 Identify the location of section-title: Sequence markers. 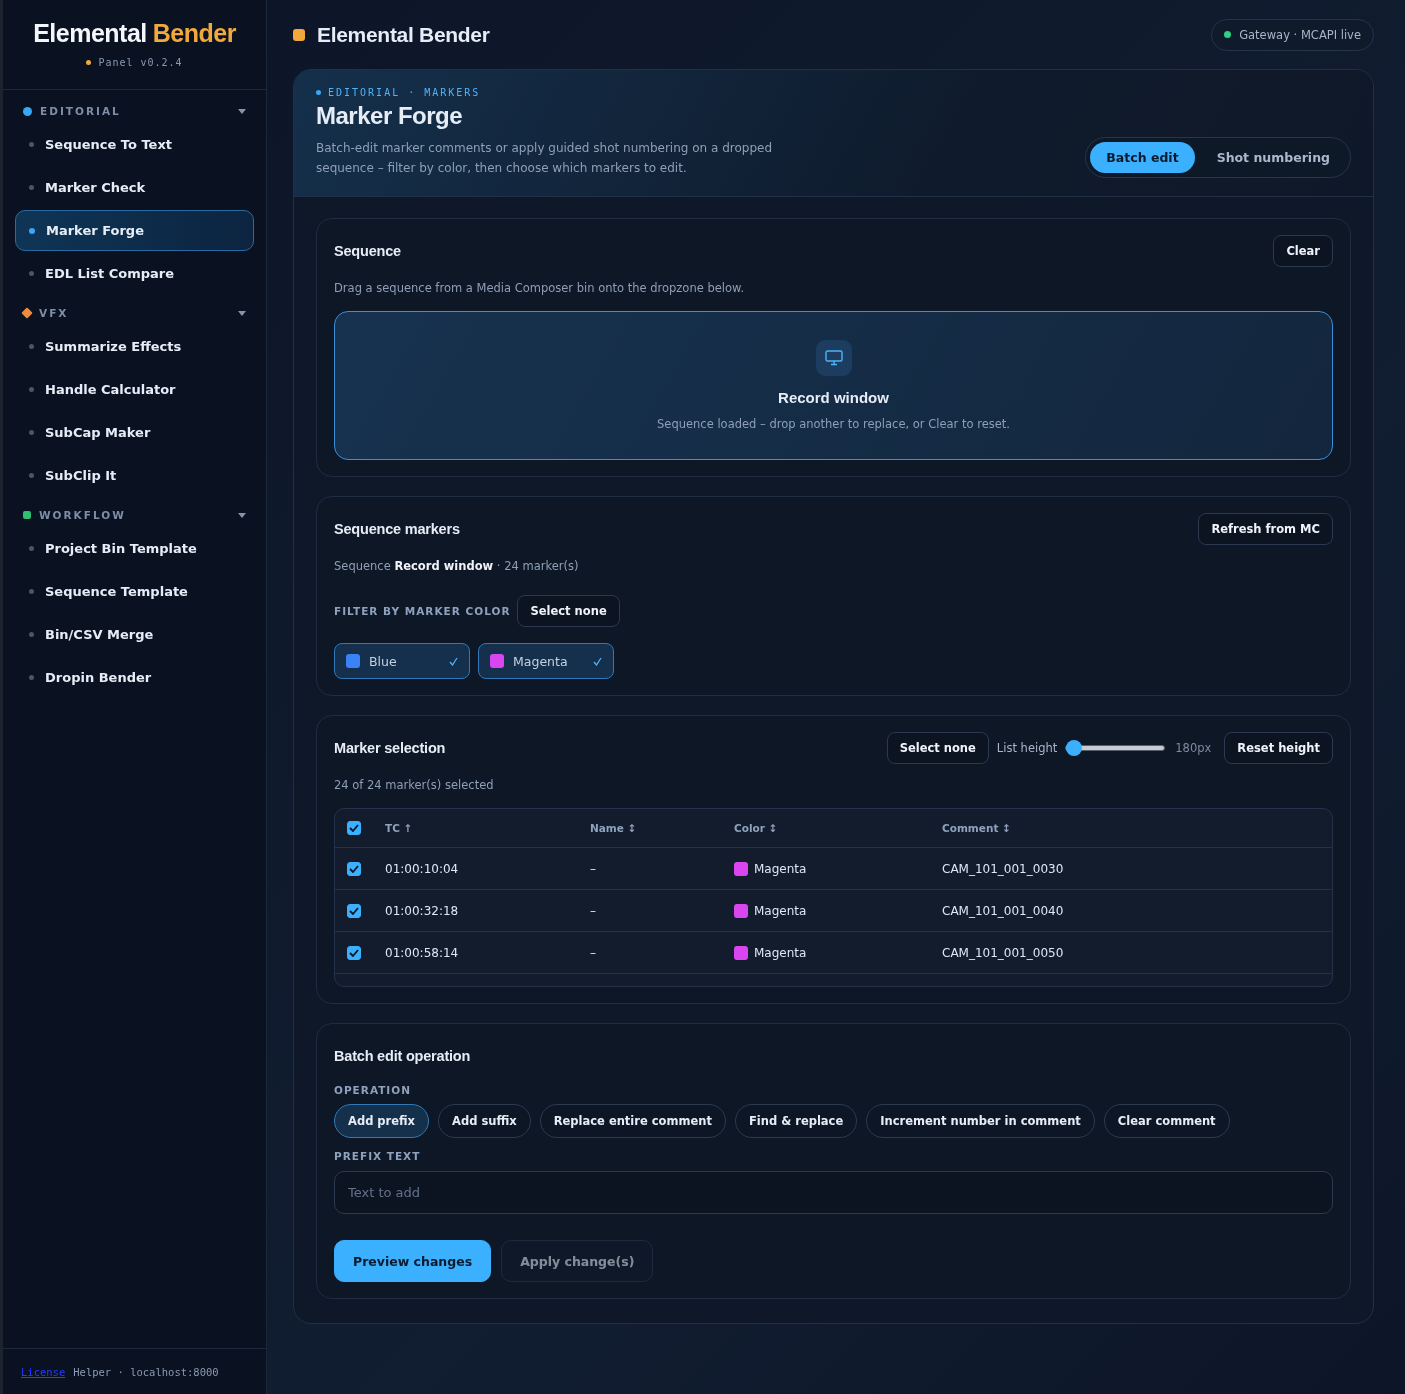
(397, 529).